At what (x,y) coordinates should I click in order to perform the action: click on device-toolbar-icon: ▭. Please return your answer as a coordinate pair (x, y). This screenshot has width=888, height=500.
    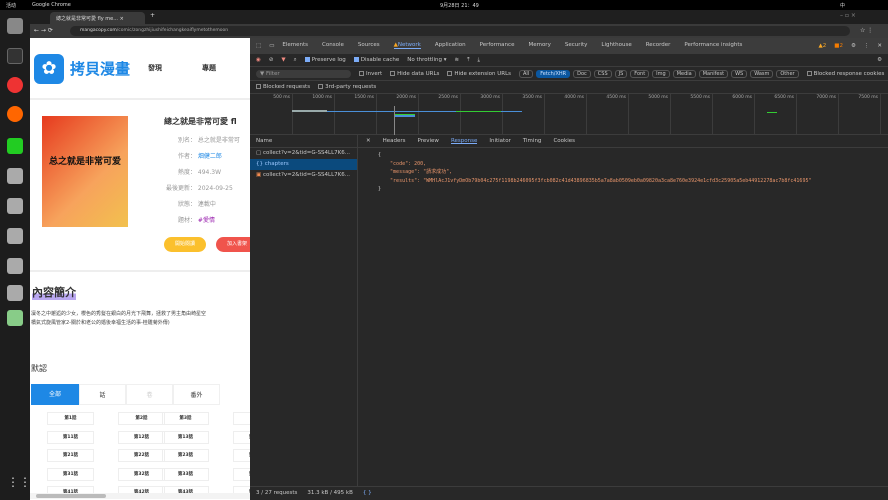
    Looking at the image, I should click on (271, 46).